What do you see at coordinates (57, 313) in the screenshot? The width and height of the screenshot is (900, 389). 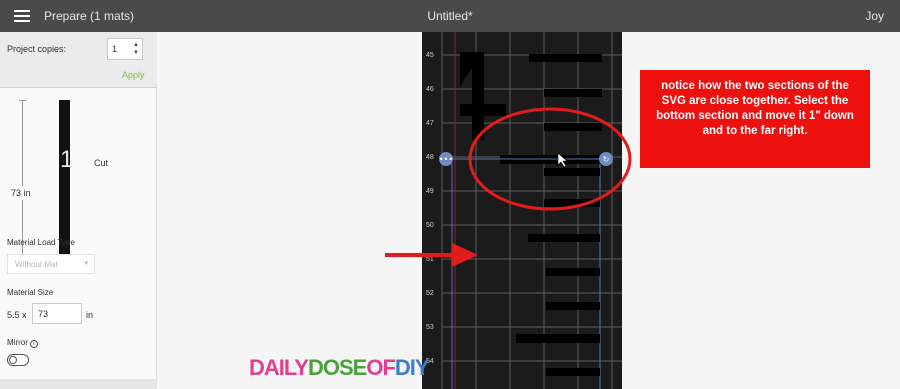 I see `material-size-input: 73` at bounding box center [57, 313].